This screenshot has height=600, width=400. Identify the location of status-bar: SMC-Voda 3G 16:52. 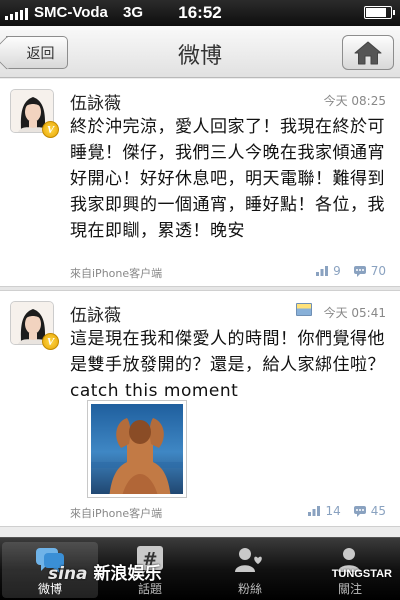
(200, 13).